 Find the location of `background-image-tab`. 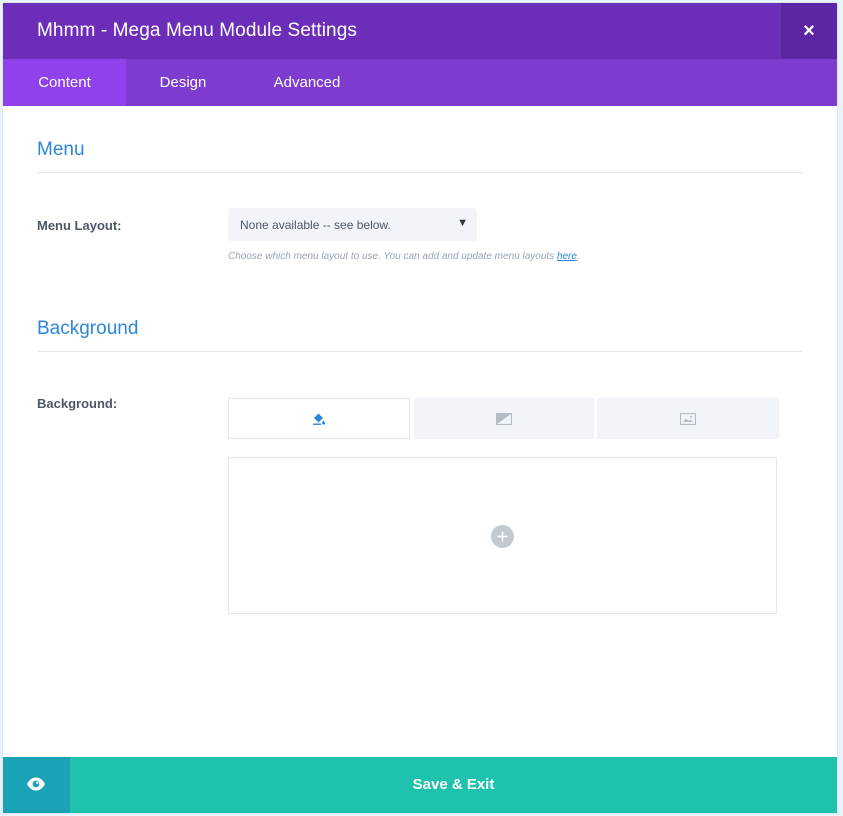

background-image-tab is located at coordinates (688, 418).